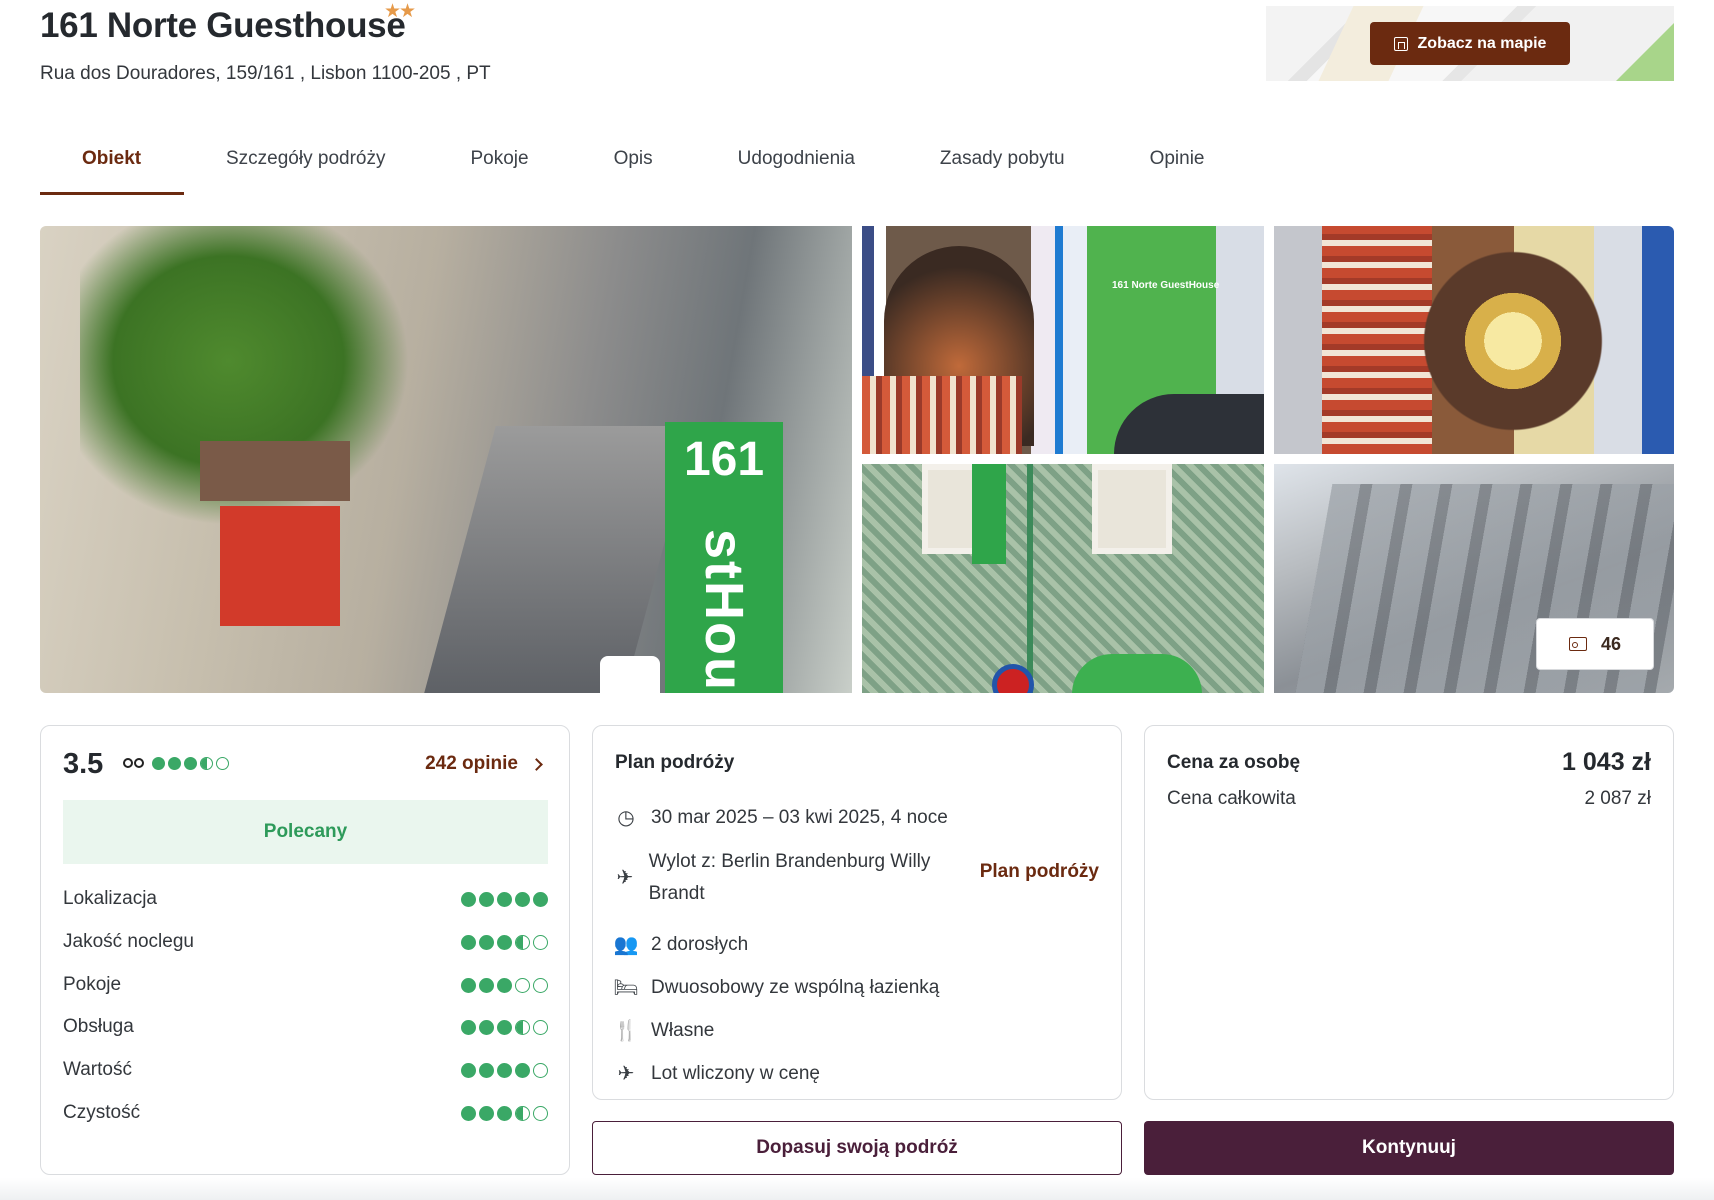  Describe the element at coordinates (1063, 578) in the screenshot. I see `photo-facade` at that location.